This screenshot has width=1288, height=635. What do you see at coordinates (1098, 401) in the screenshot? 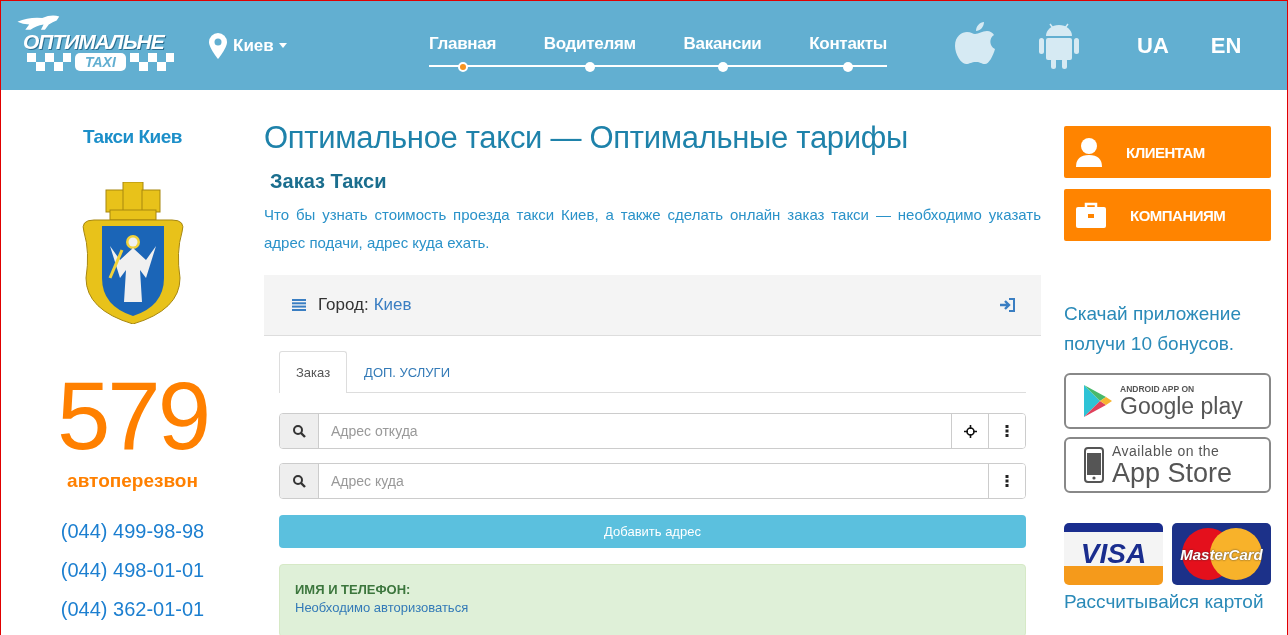
I see `play-triangle-icon` at bounding box center [1098, 401].